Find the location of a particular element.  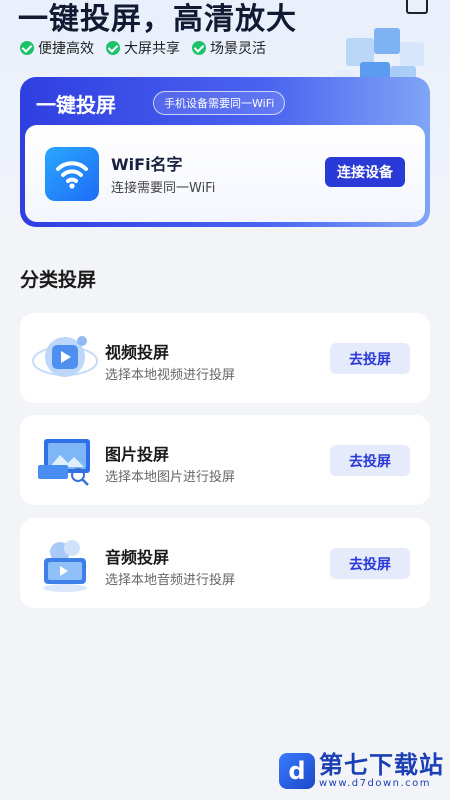

main-card-title: 一键投屏 is located at coordinates (76, 105).